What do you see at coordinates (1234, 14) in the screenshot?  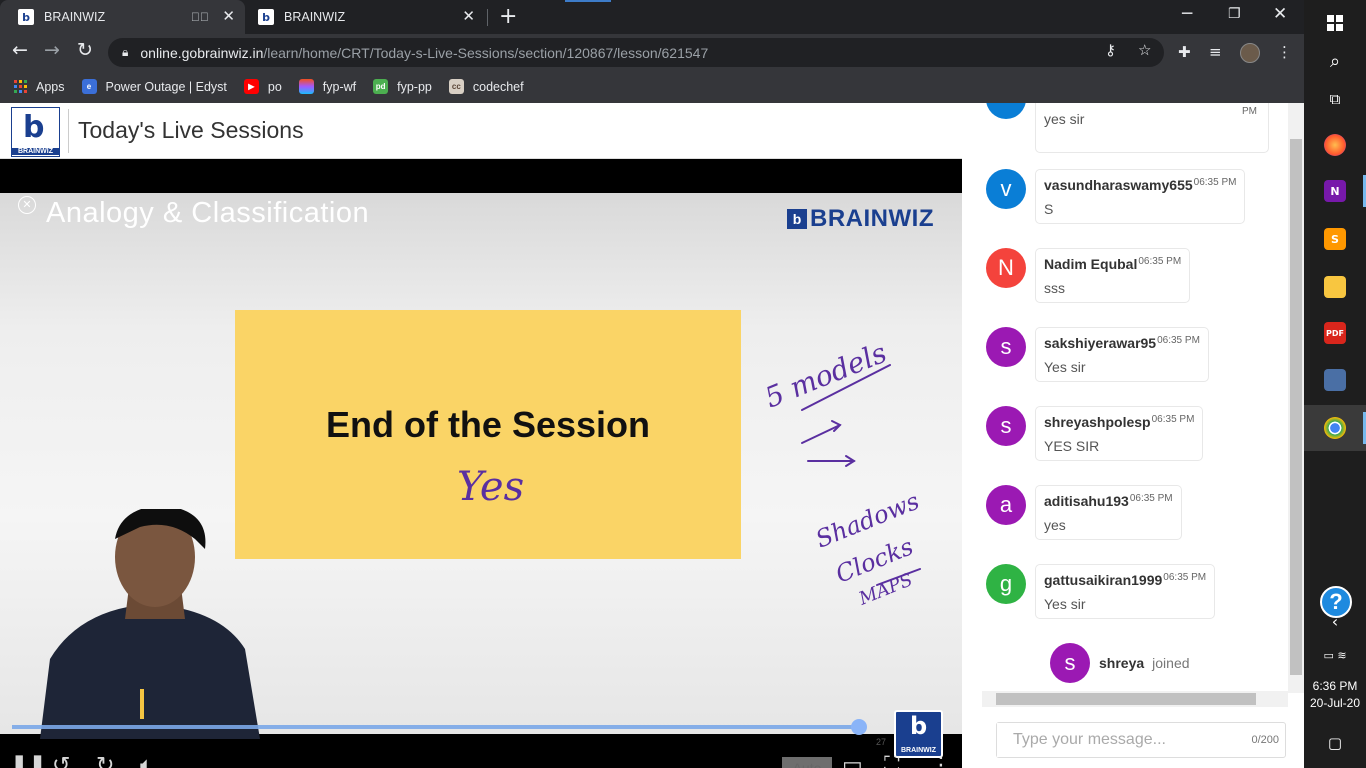 I see `maximize-button: ❐` at bounding box center [1234, 14].